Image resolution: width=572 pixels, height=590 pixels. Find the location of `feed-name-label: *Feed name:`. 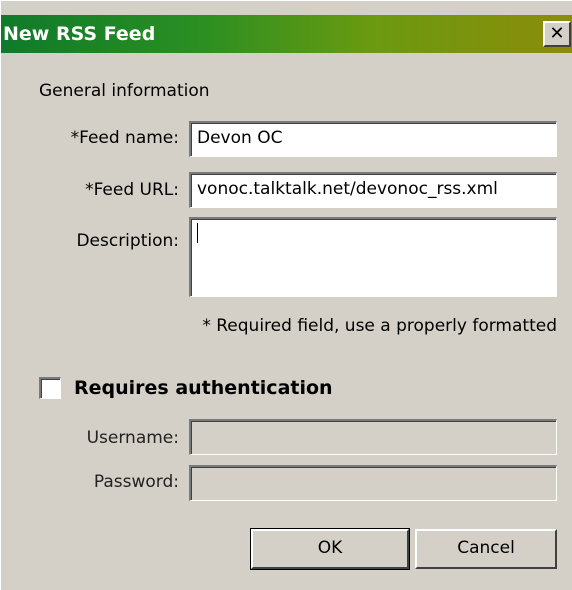

feed-name-label: *Feed name: is located at coordinates (124, 138).